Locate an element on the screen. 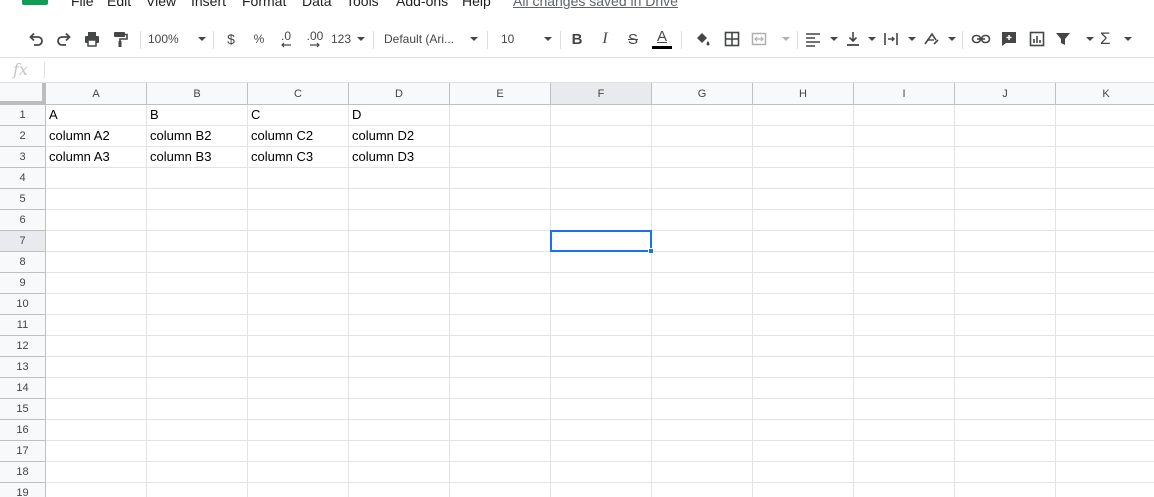 Image resolution: width=1154 pixels, height=497 pixels. cell-b3: column B3 is located at coordinates (197, 157).